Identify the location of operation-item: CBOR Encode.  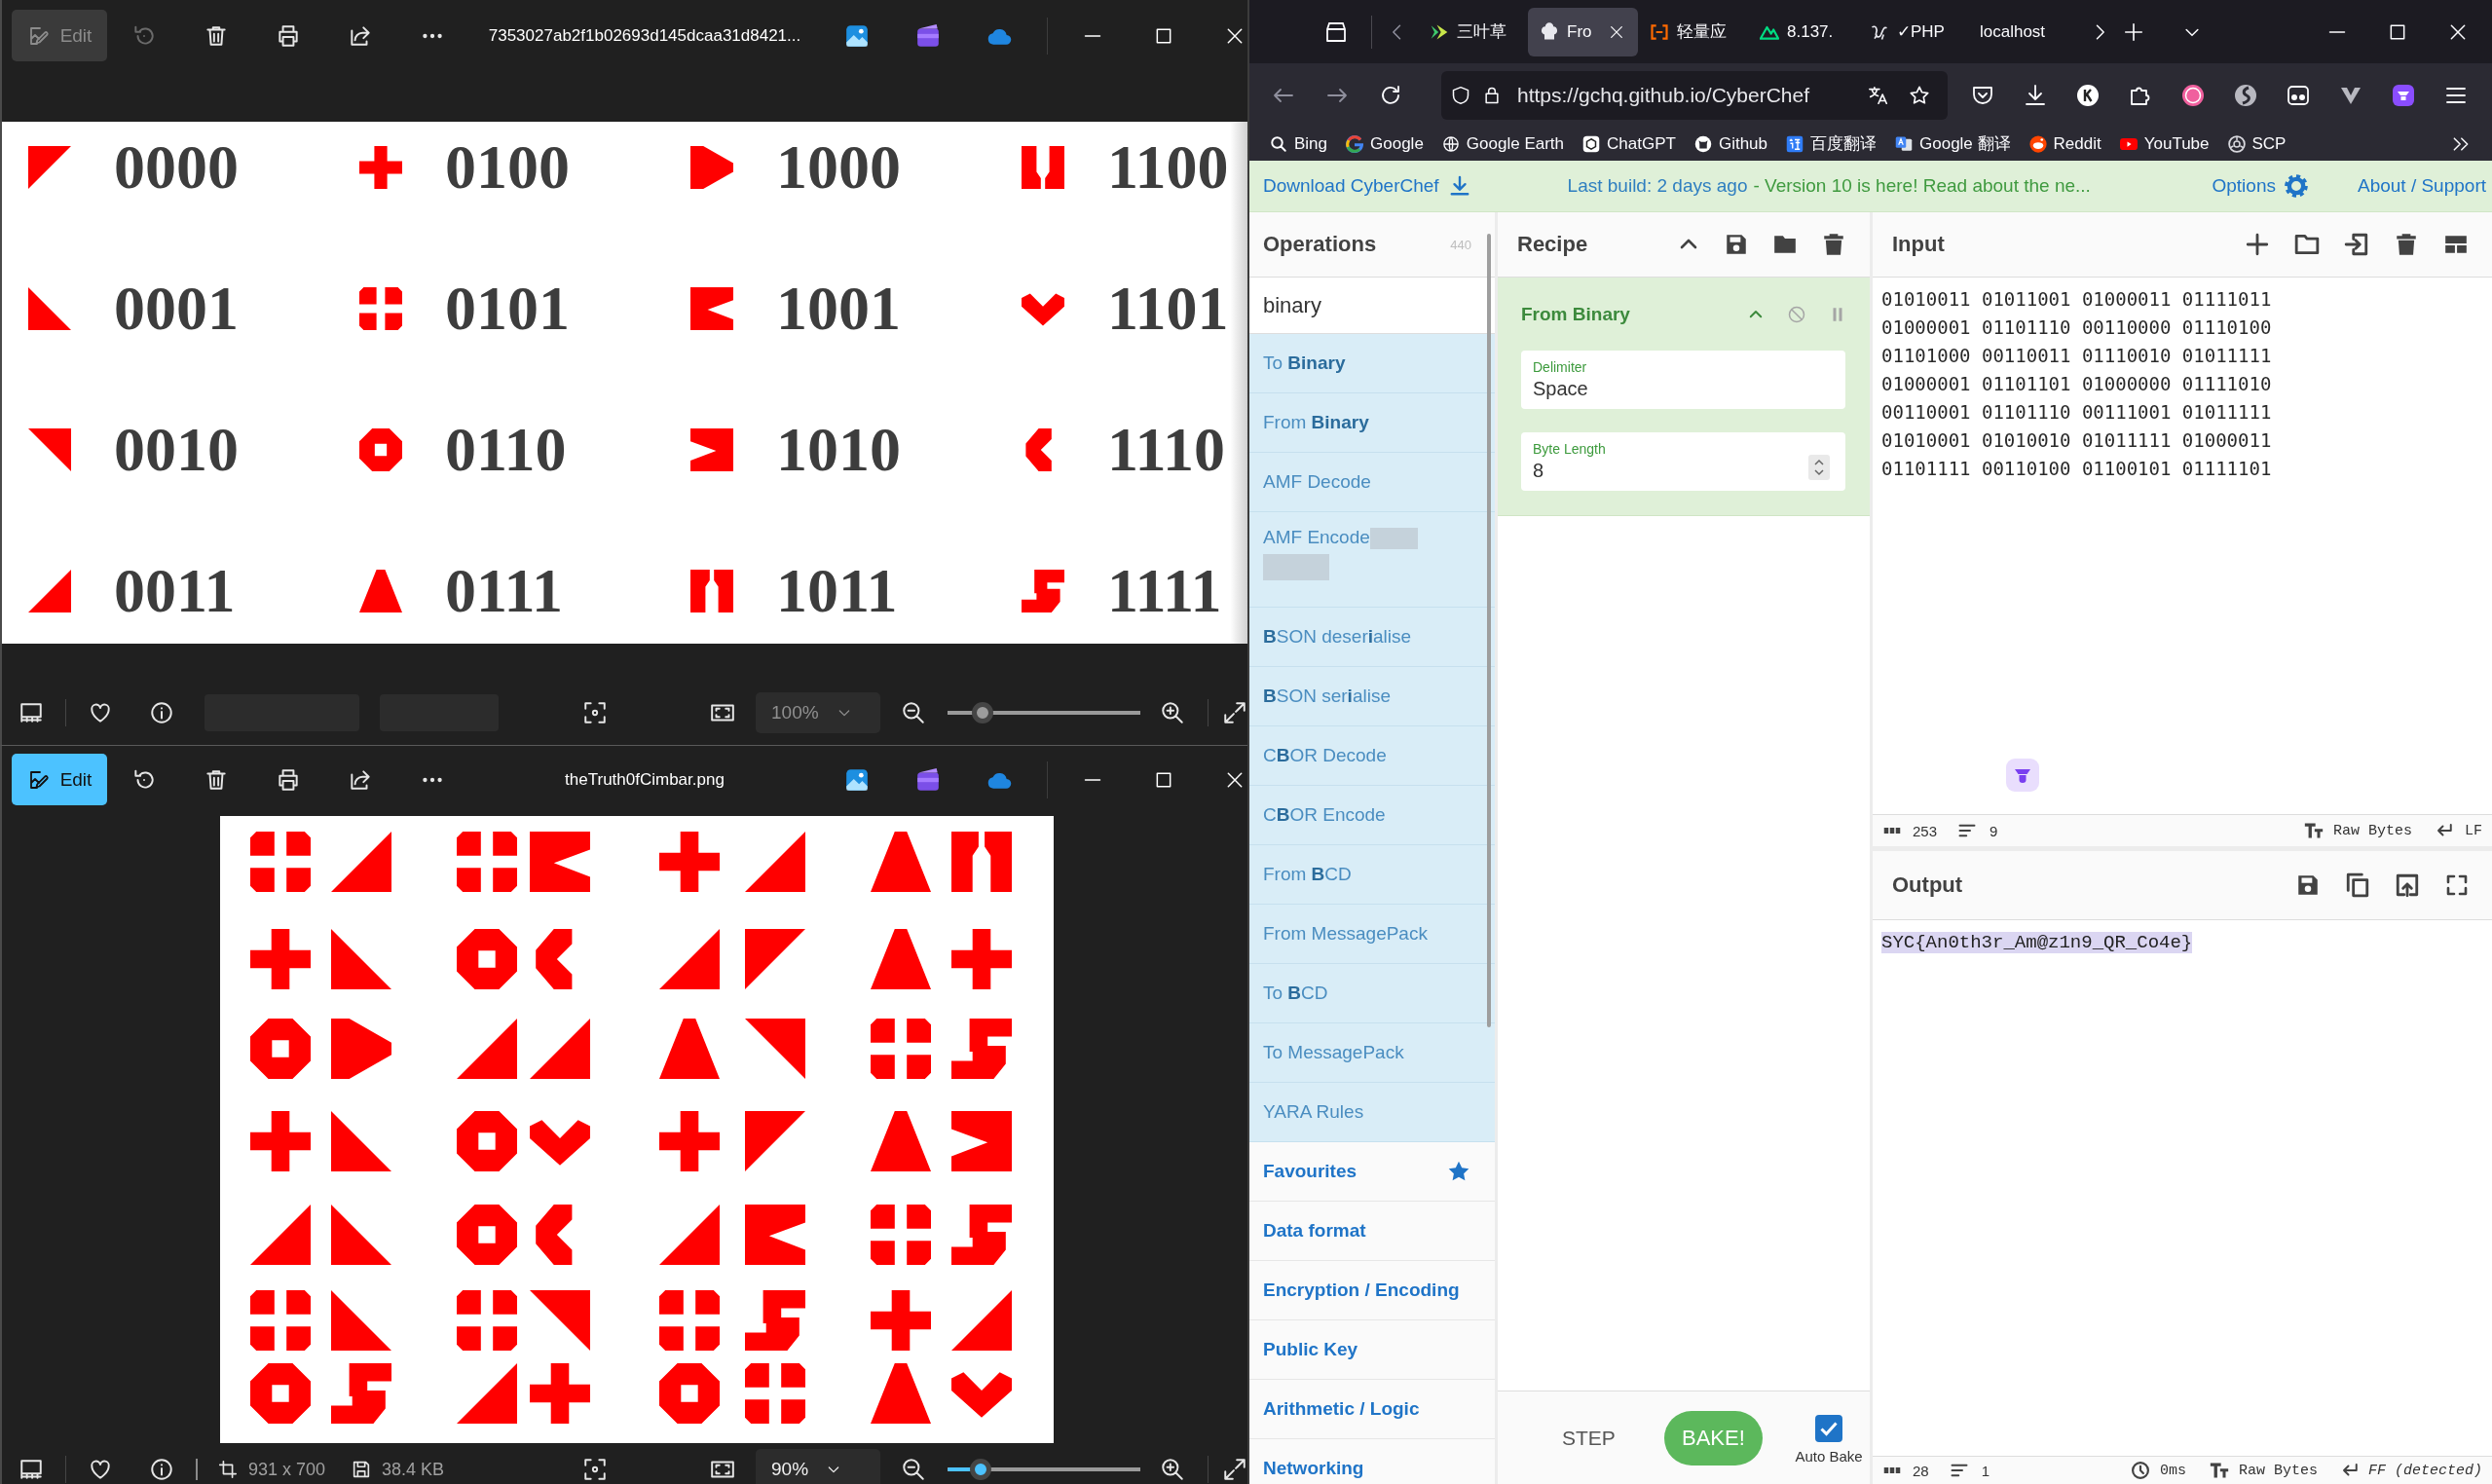
(1372, 815).